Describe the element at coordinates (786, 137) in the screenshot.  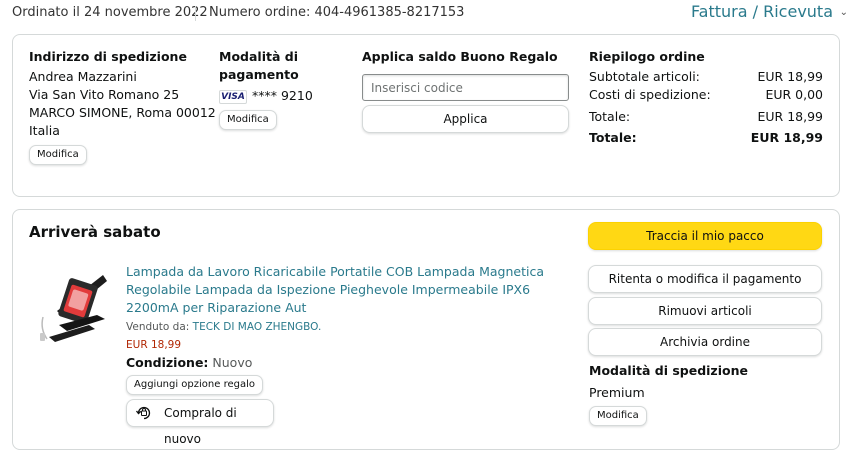
I see `summary-total-value: EUR 18,99` at that location.